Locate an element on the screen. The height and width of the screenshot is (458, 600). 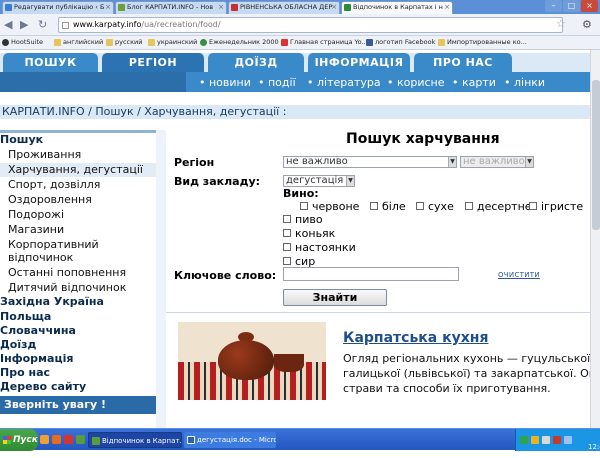
scrollbar-thumb is located at coordinates (596, 155).